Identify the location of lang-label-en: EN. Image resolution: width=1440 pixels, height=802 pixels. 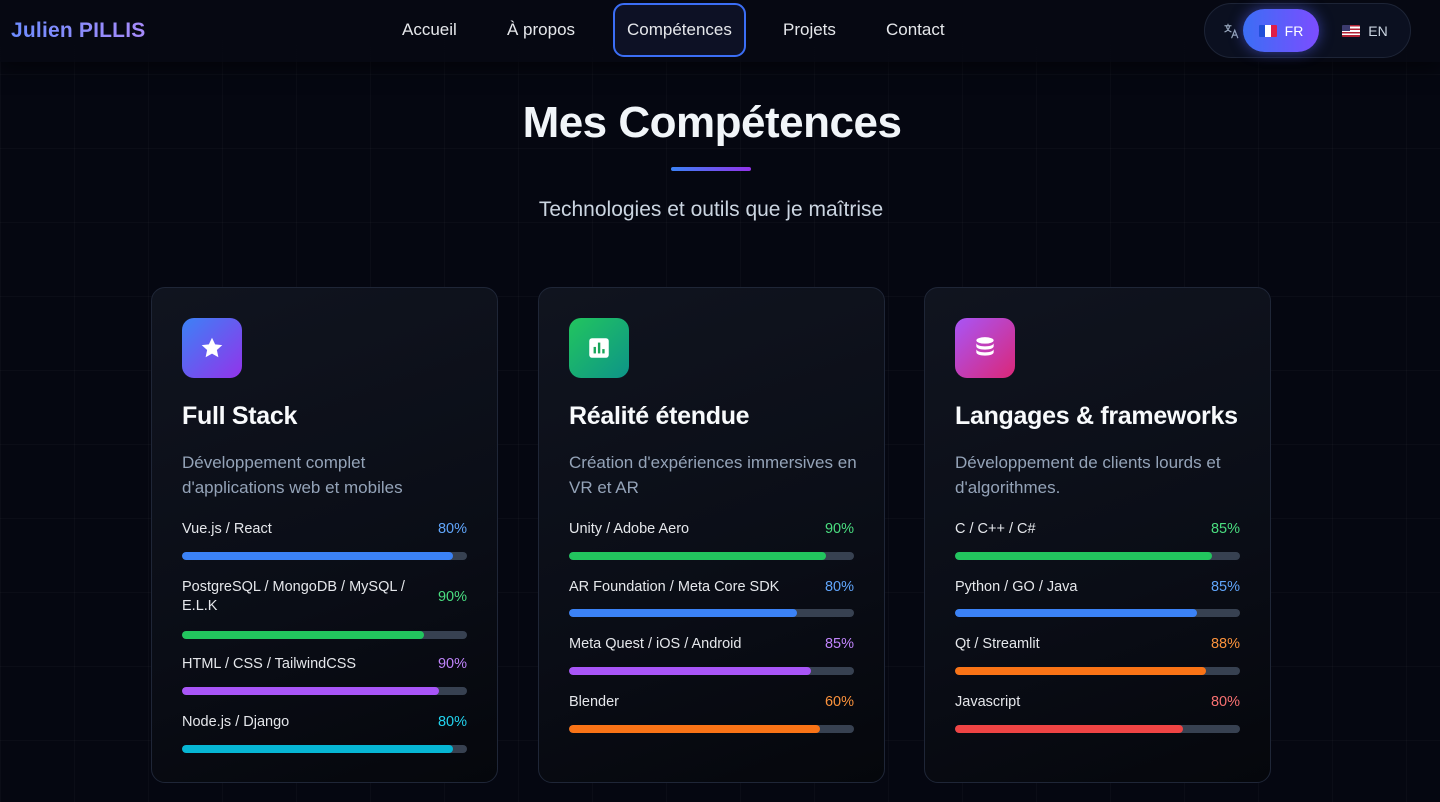
(1378, 30).